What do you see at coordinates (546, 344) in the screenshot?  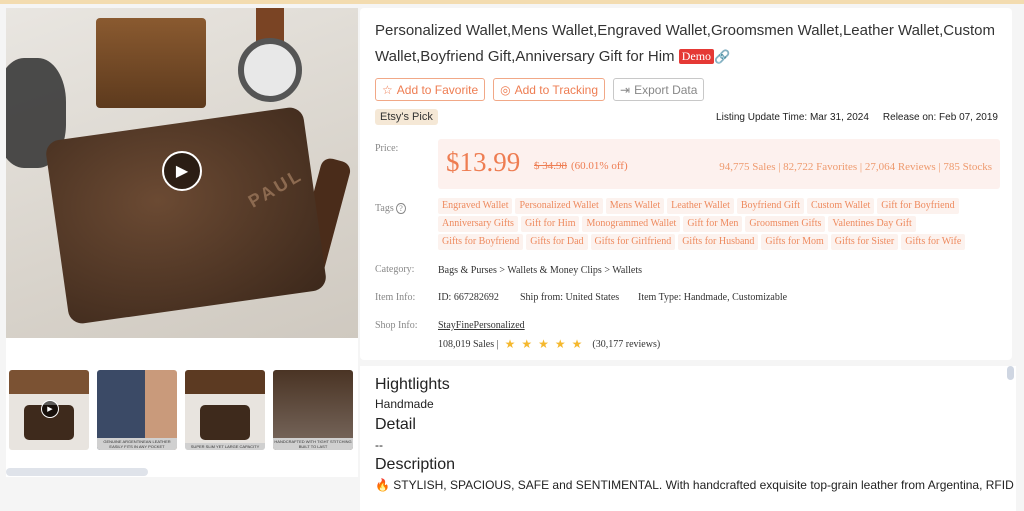 I see `star-rating-icon: ★★★★★` at bounding box center [546, 344].